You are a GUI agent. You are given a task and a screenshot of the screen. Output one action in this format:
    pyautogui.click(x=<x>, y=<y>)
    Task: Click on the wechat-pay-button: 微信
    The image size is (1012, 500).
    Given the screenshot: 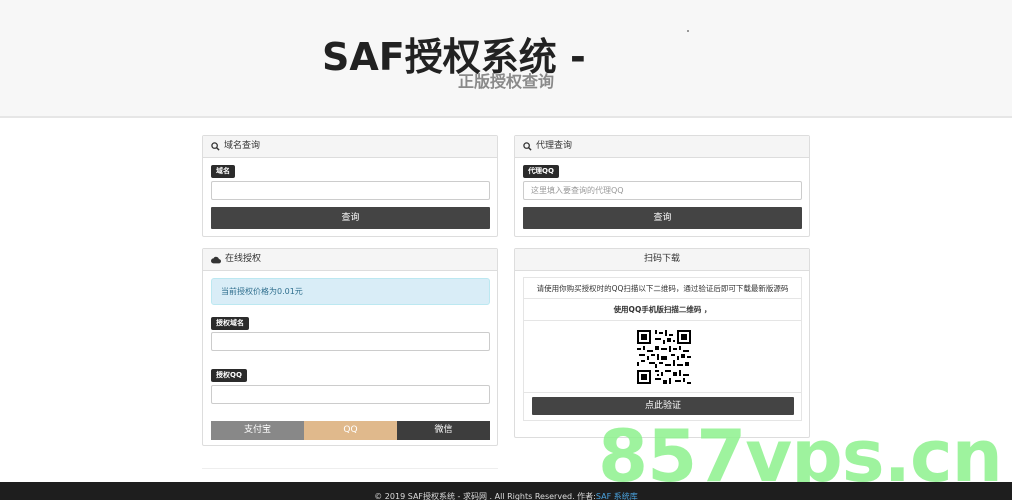 What is the action you would take?
    pyautogui.click(x=443, y=430)
    